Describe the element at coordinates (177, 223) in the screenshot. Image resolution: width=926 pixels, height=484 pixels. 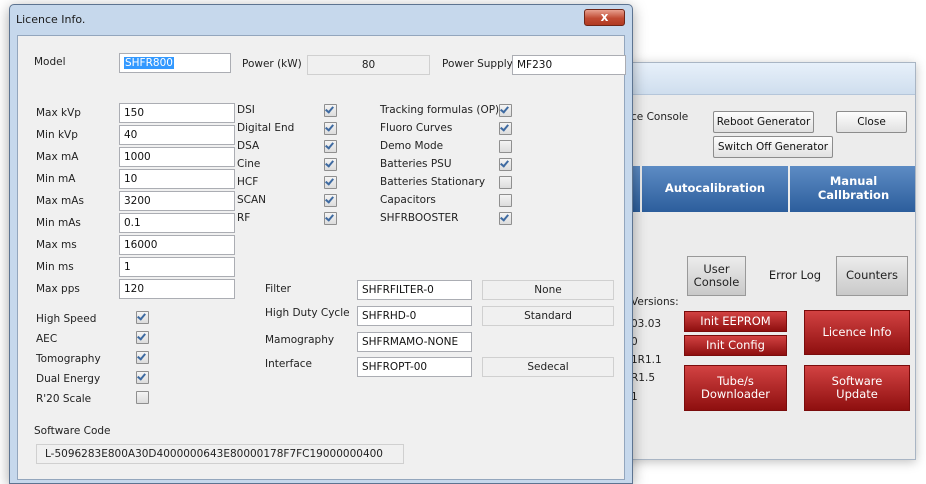
I see `limit-field: 0.1` at that location.